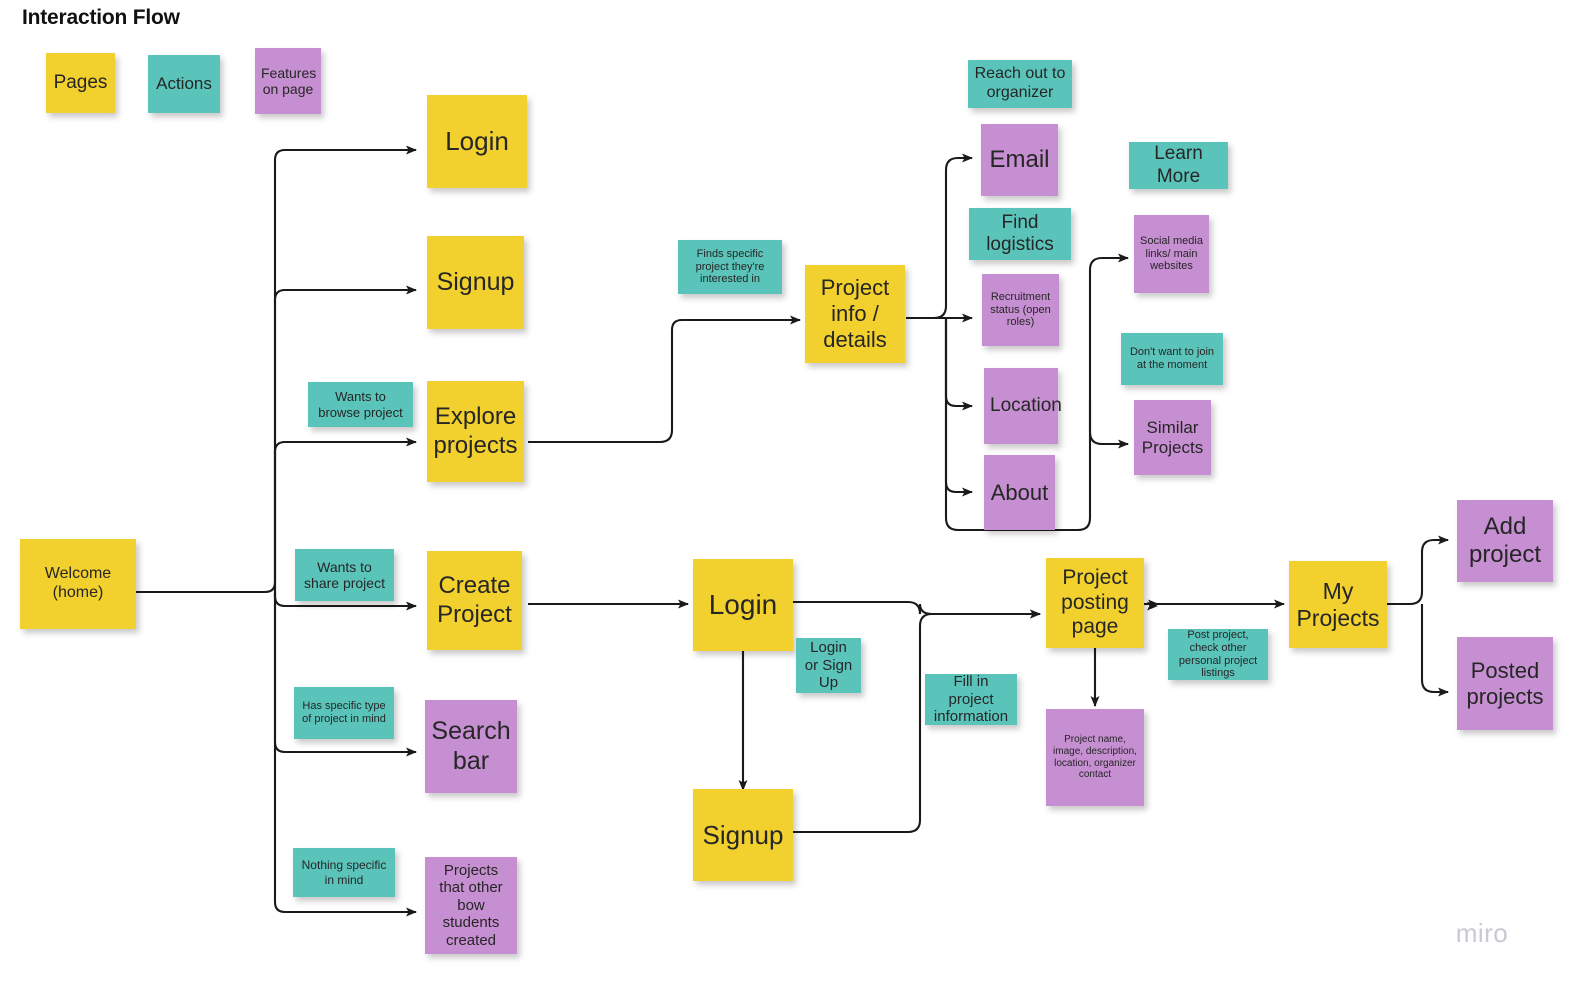 Image resolution: width=1582 pixels, height=987 pixels. I want to click on node-login-mid: Login, so click(743, 605).